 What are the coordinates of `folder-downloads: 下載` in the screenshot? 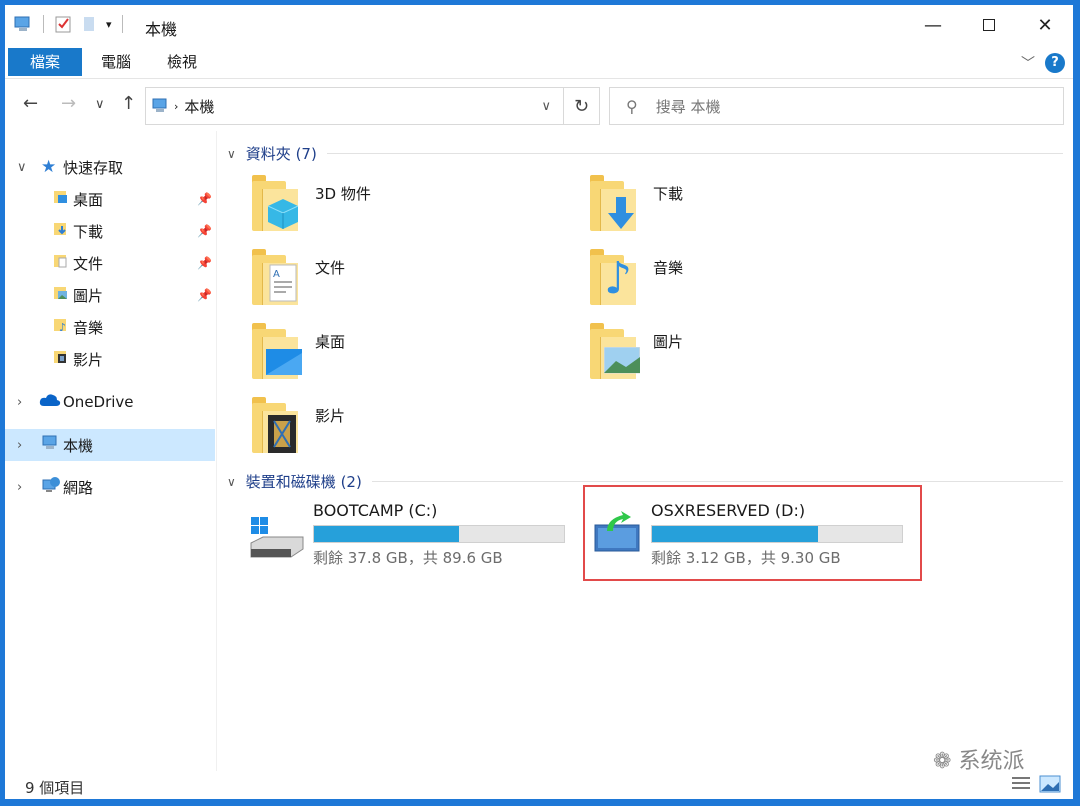 It's located at (730, 206).